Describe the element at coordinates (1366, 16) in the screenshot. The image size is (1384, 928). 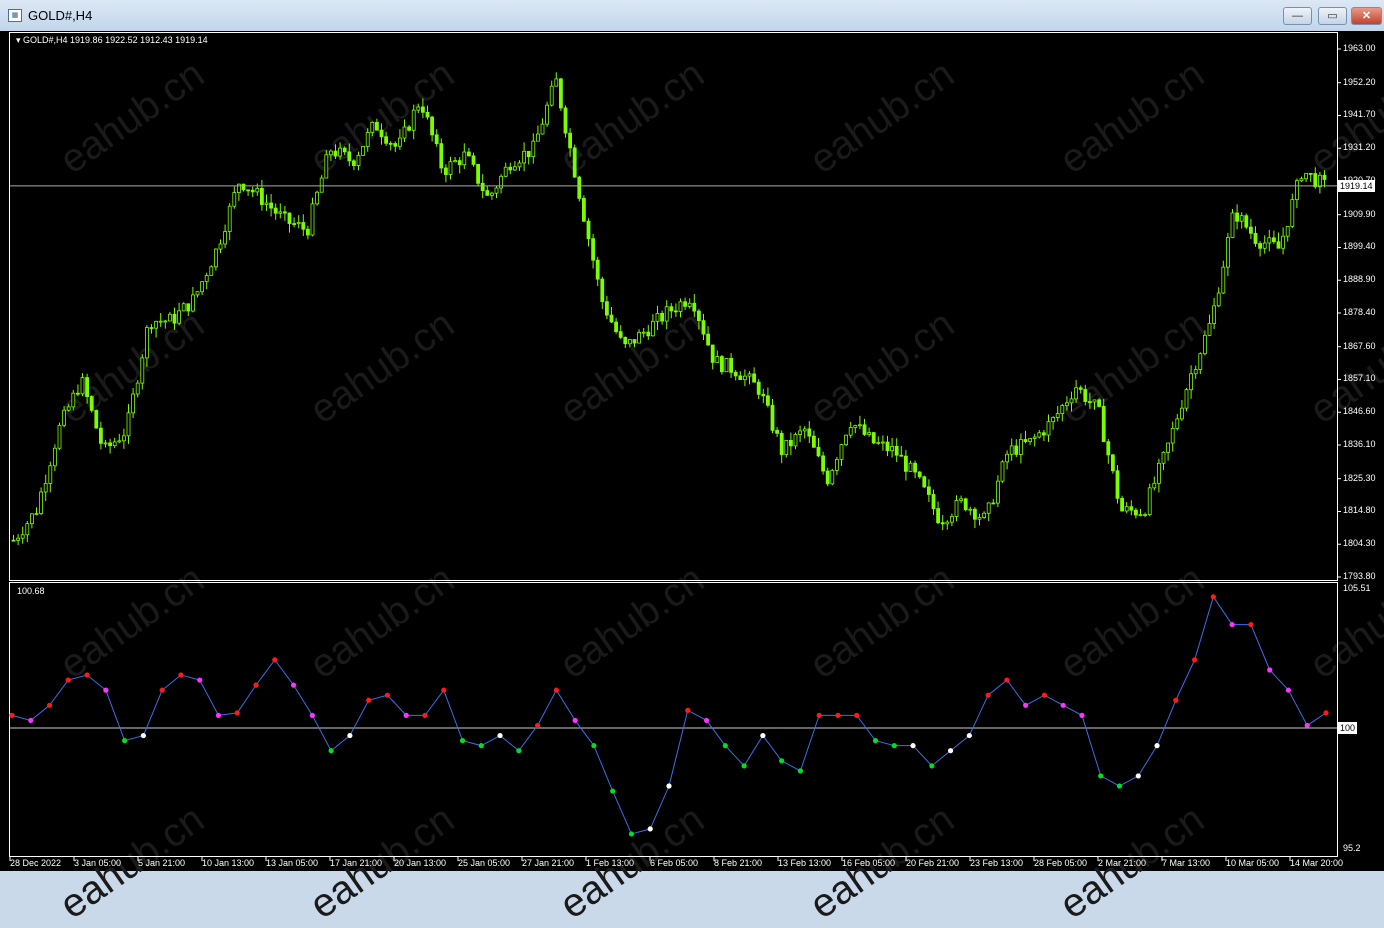
I see `close-button: ✕` at that location.